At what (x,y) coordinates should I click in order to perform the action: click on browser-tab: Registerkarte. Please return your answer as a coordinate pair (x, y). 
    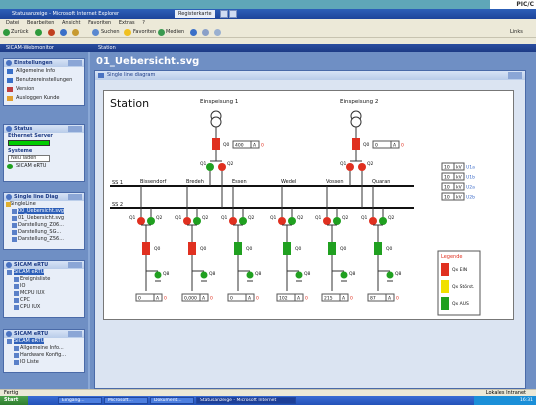
    Looking at the image, I should click on (195, 14).